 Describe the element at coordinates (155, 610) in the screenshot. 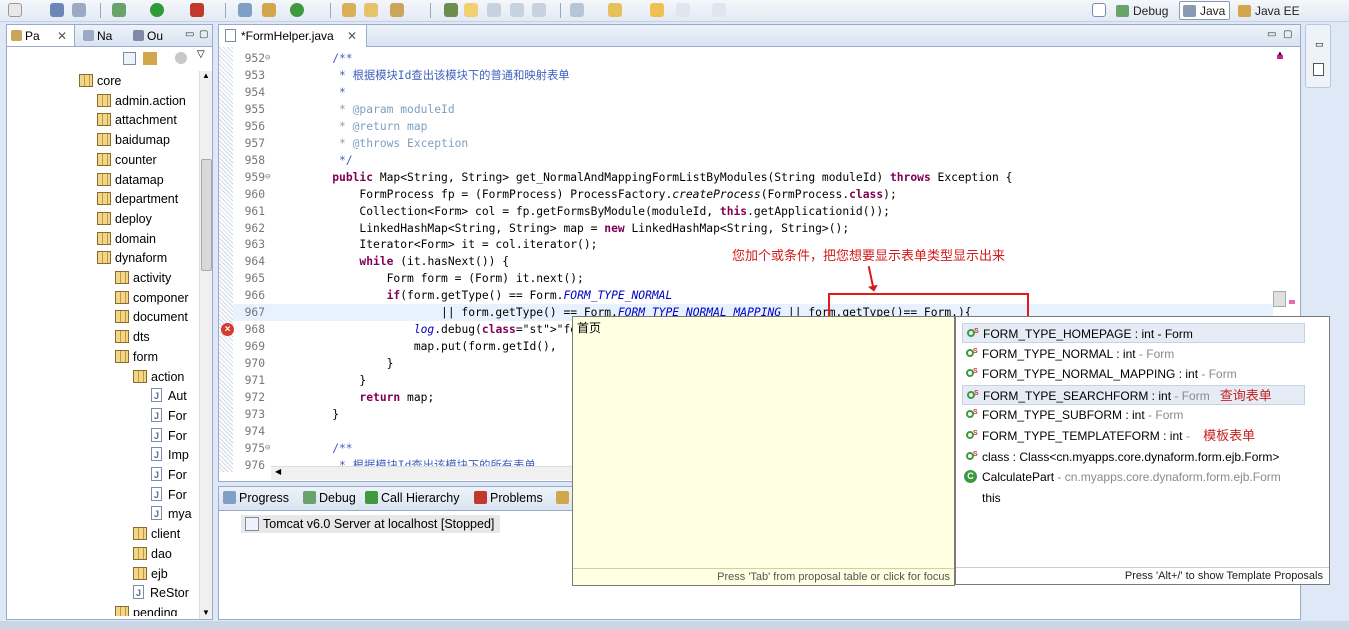

I see `tree-item-label: pending` at that location.